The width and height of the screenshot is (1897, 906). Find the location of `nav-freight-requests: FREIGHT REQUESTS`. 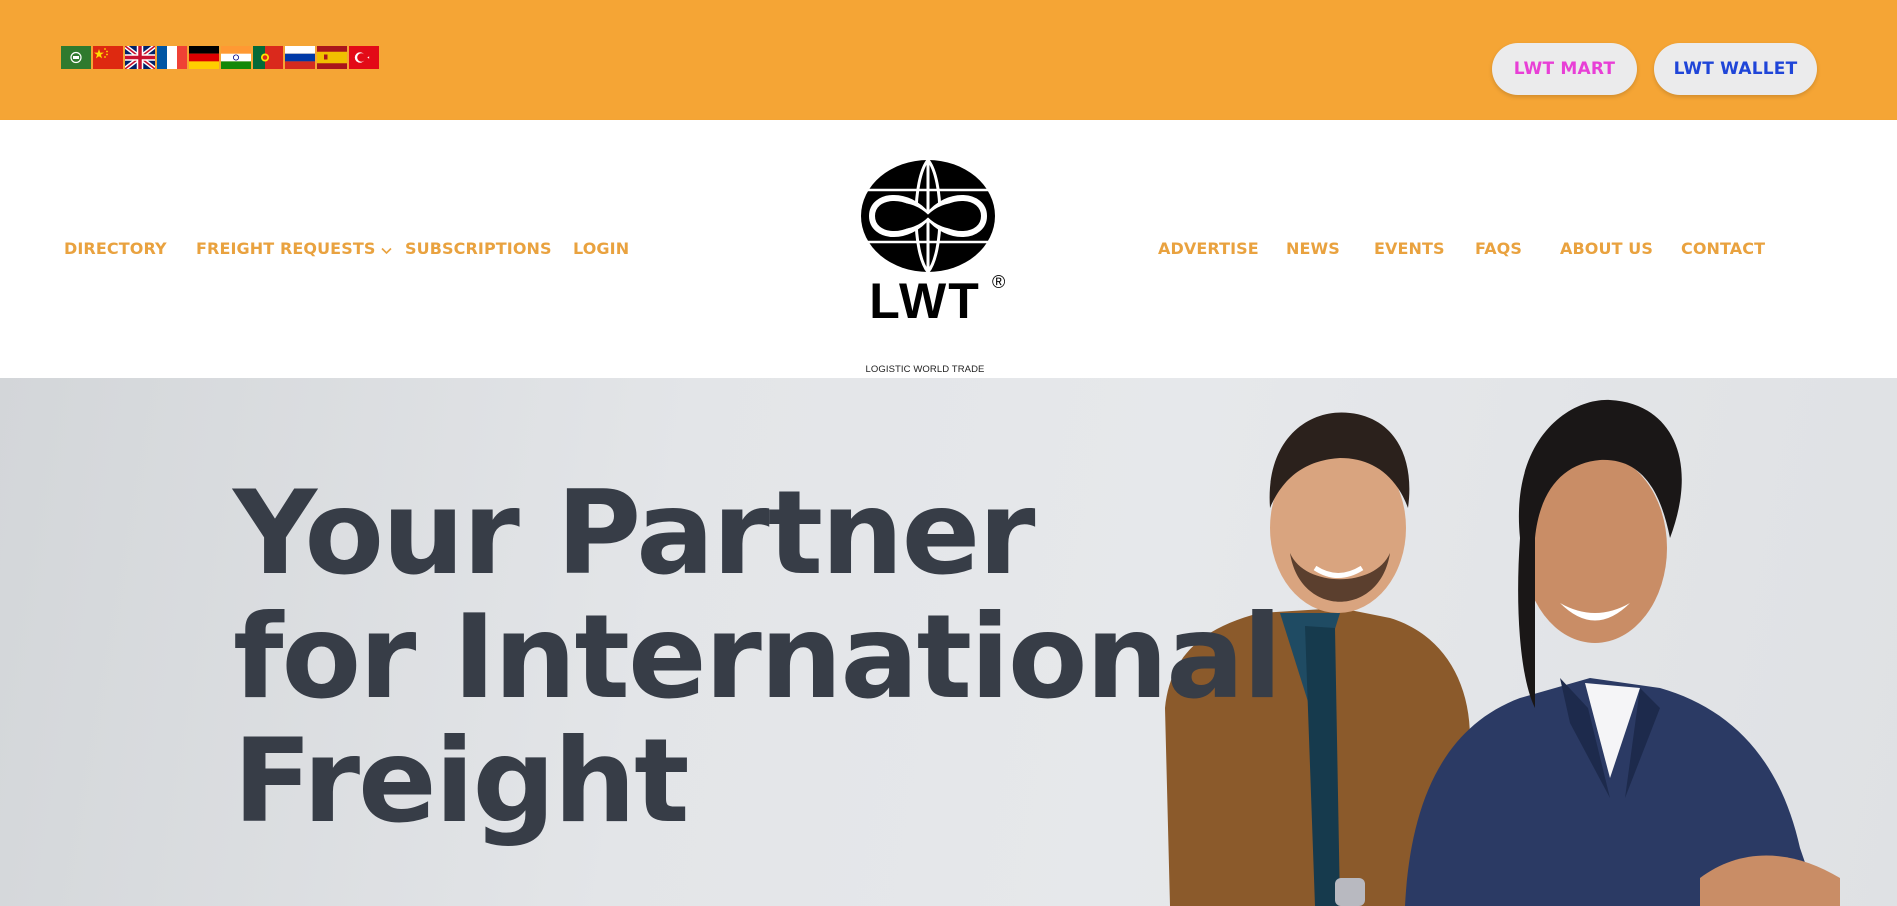

nav-freight-requests: FREIGHT REQUESTS is located at coordinates (294, 249).